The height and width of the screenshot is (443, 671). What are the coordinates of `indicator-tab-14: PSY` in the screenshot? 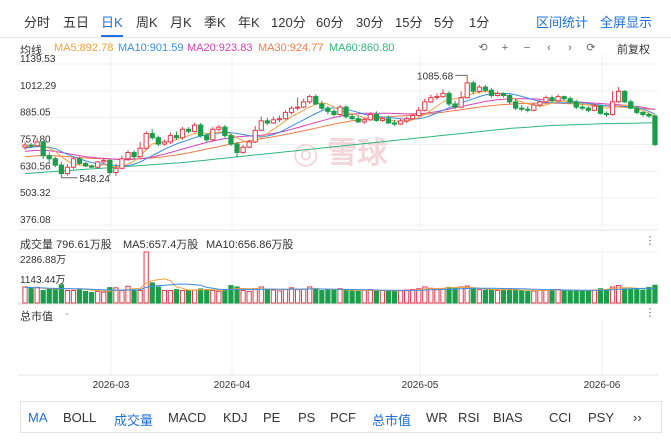 It's located at (601, 417).